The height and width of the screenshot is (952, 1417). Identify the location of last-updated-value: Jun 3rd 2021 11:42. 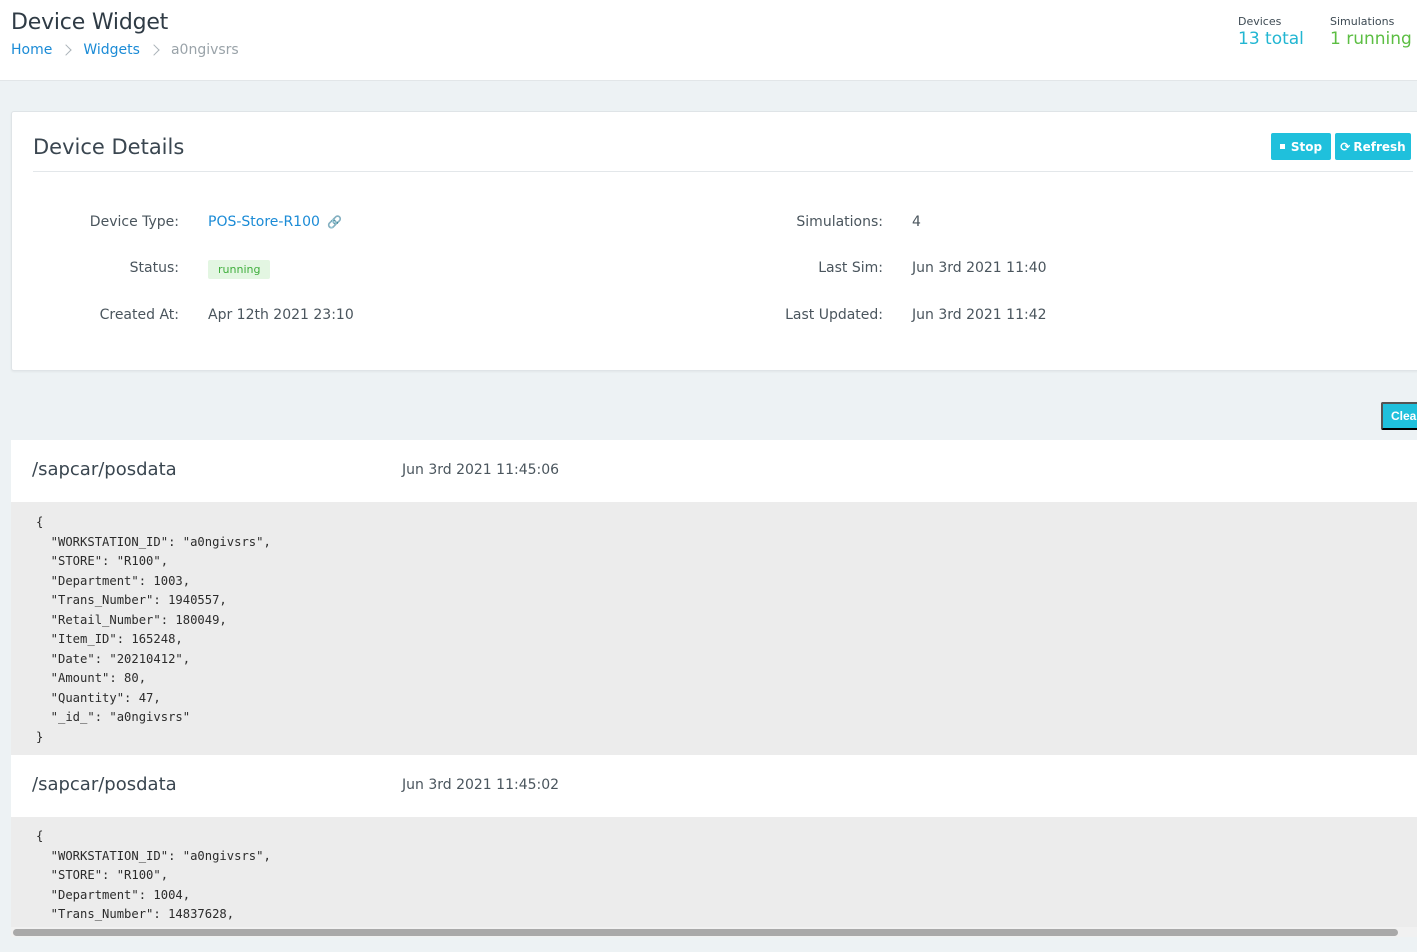
(979, 315).